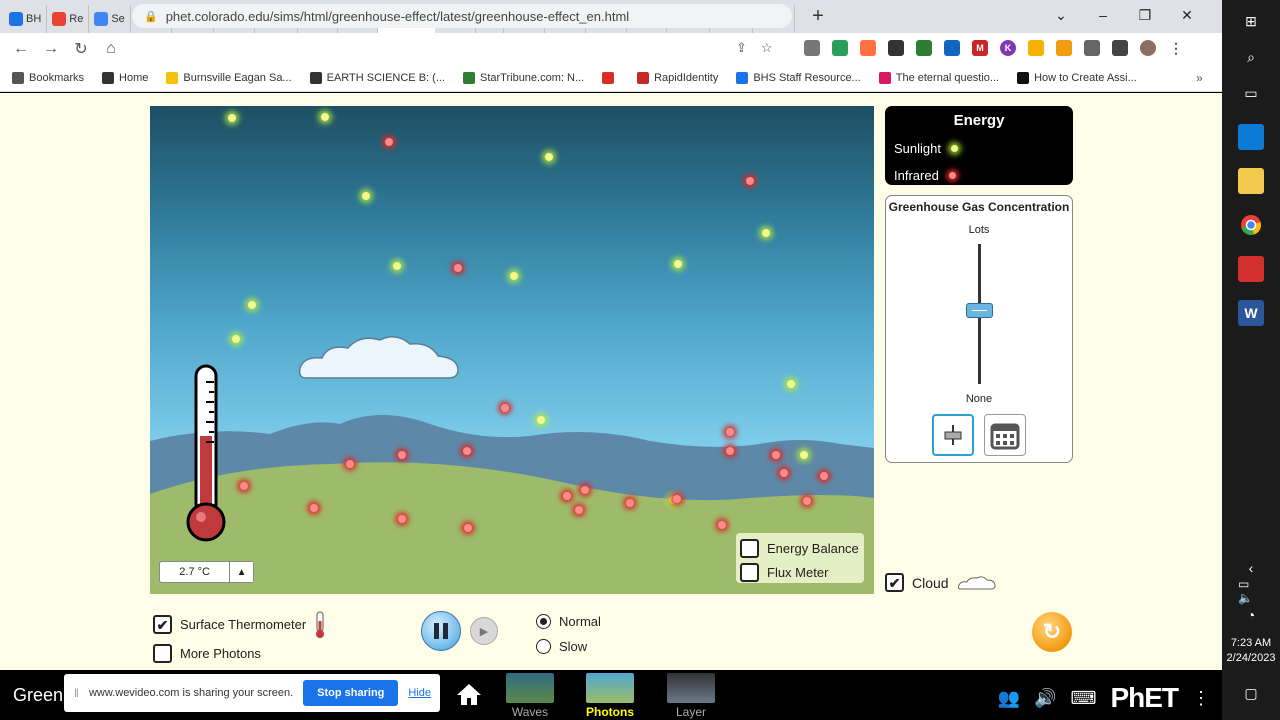  What do you see at coordinates (48, 78) in the screenshot?
I see `bookmark-item: Bookmarks` at bounding box center [48, 78].